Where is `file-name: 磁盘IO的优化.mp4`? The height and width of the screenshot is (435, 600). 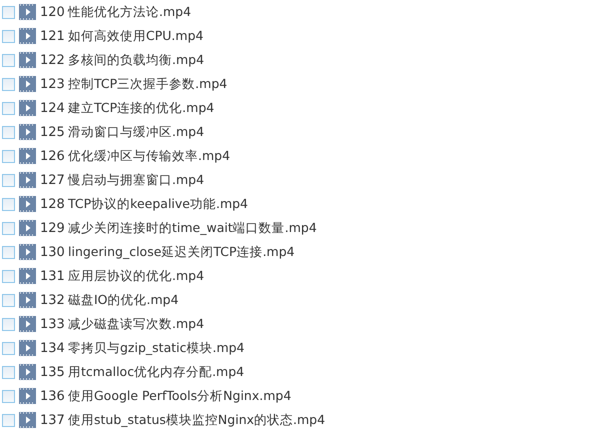 file-name: 磁盘IO的优化.mp4 is located at coordinates (123, 300).